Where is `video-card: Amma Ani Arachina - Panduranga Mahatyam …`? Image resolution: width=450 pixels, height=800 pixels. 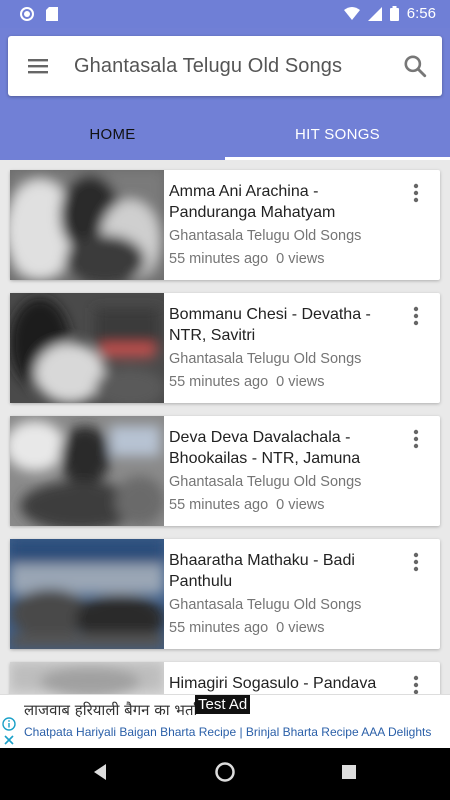
video-card: Amma Ani Arachina - Panduranga Mahatyam … is located at coordinates (225, 225).